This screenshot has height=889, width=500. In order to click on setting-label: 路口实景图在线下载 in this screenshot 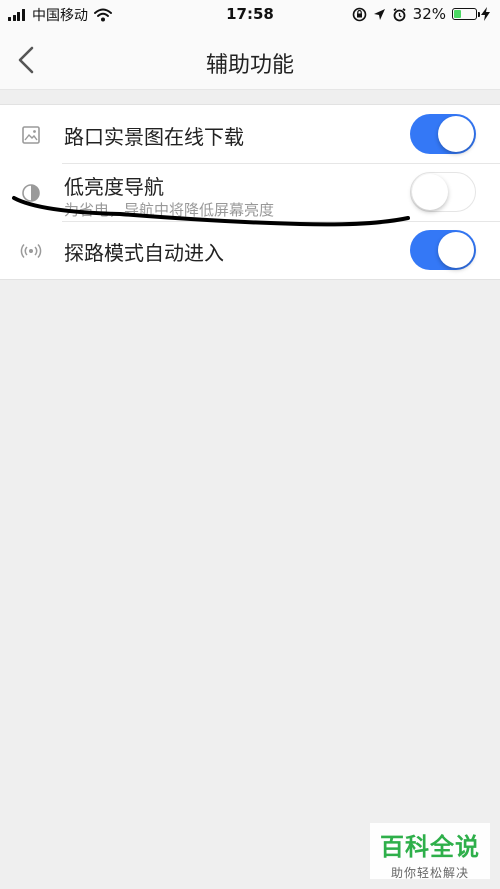, I will do `click(154, 137)`.